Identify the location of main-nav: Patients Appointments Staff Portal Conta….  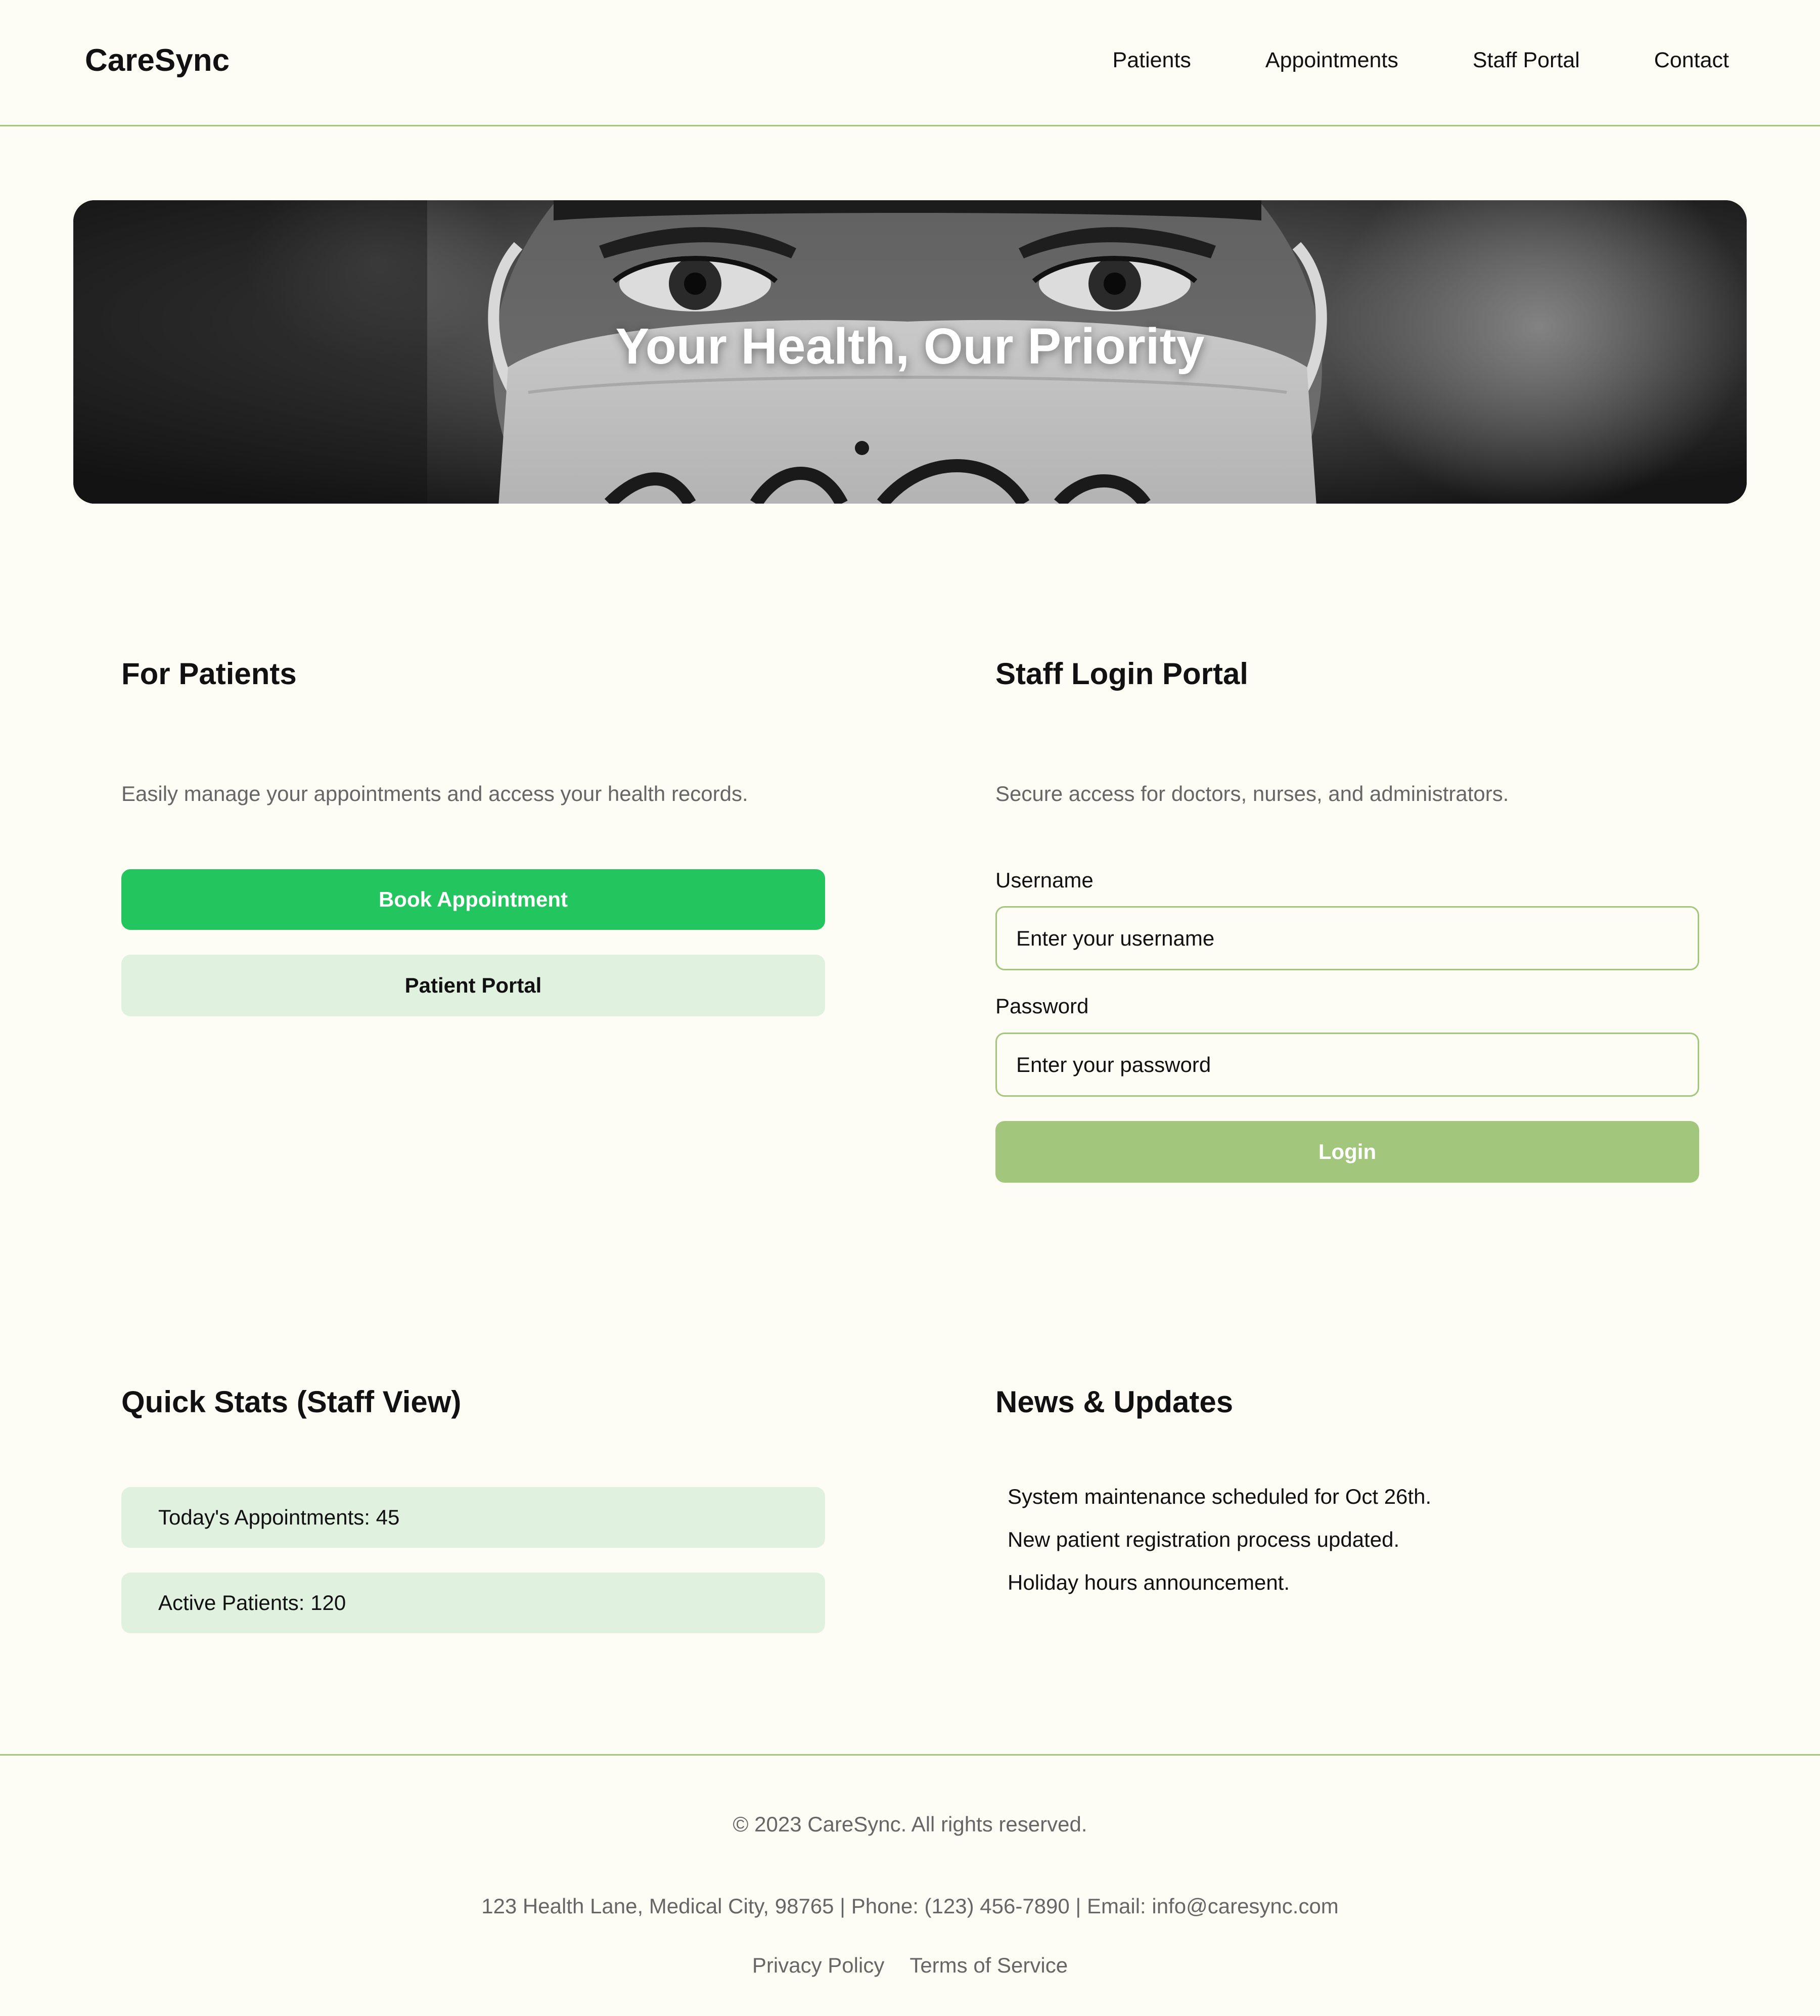
(1421, 60).